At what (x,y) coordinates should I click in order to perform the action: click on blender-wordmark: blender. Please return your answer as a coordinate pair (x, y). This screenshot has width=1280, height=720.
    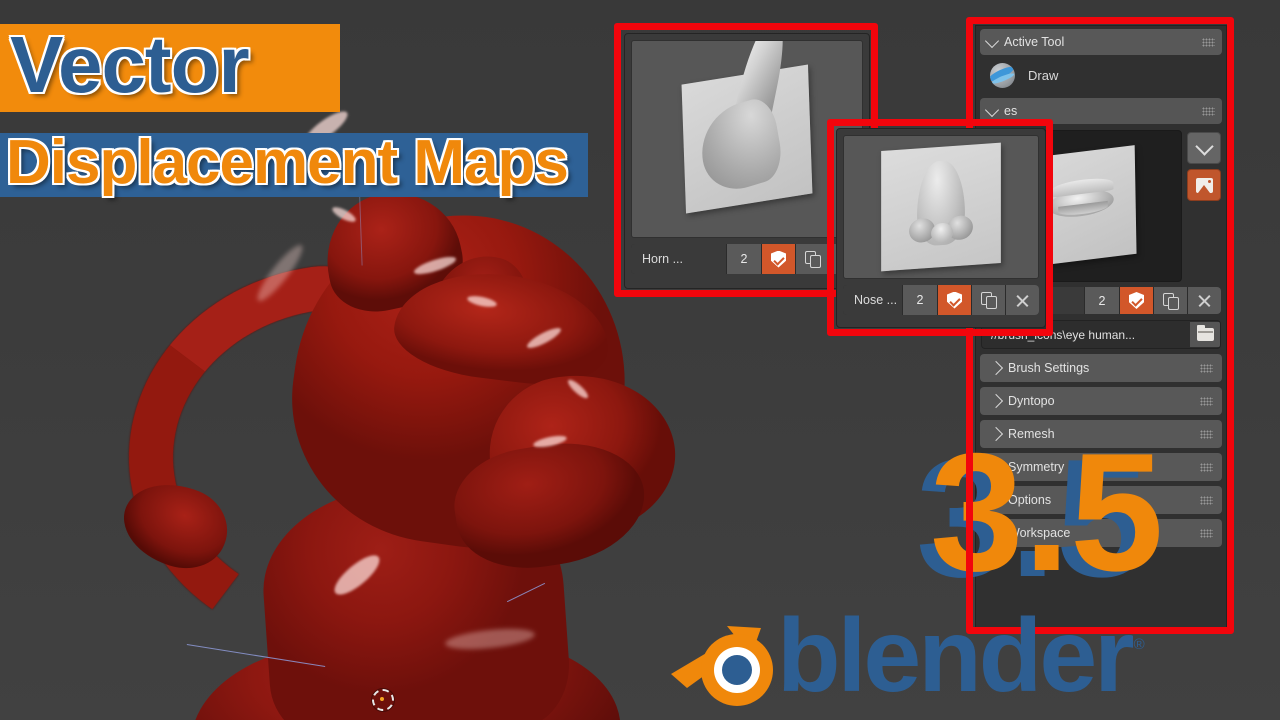
    Looking at the image, I should click on (956, 656).